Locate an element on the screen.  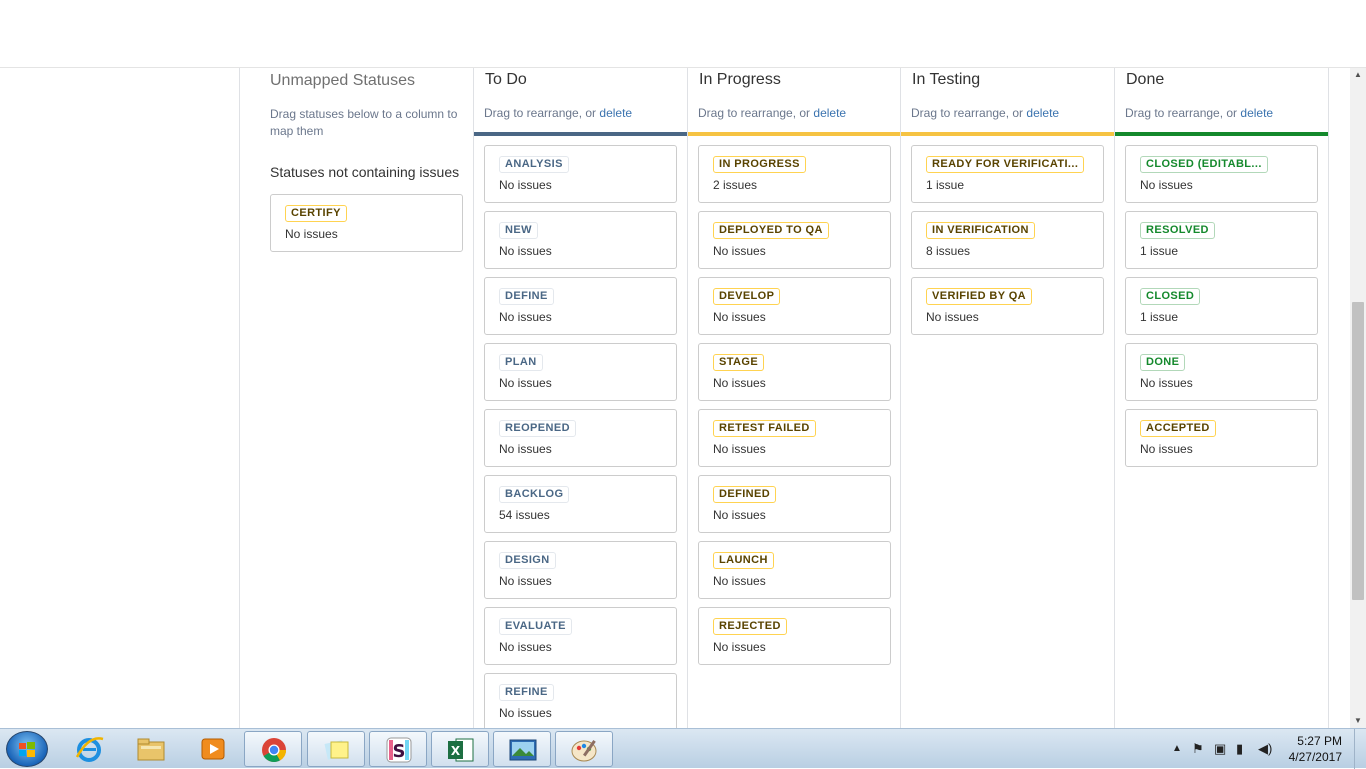
start-button is located at coordinates (27, 749).